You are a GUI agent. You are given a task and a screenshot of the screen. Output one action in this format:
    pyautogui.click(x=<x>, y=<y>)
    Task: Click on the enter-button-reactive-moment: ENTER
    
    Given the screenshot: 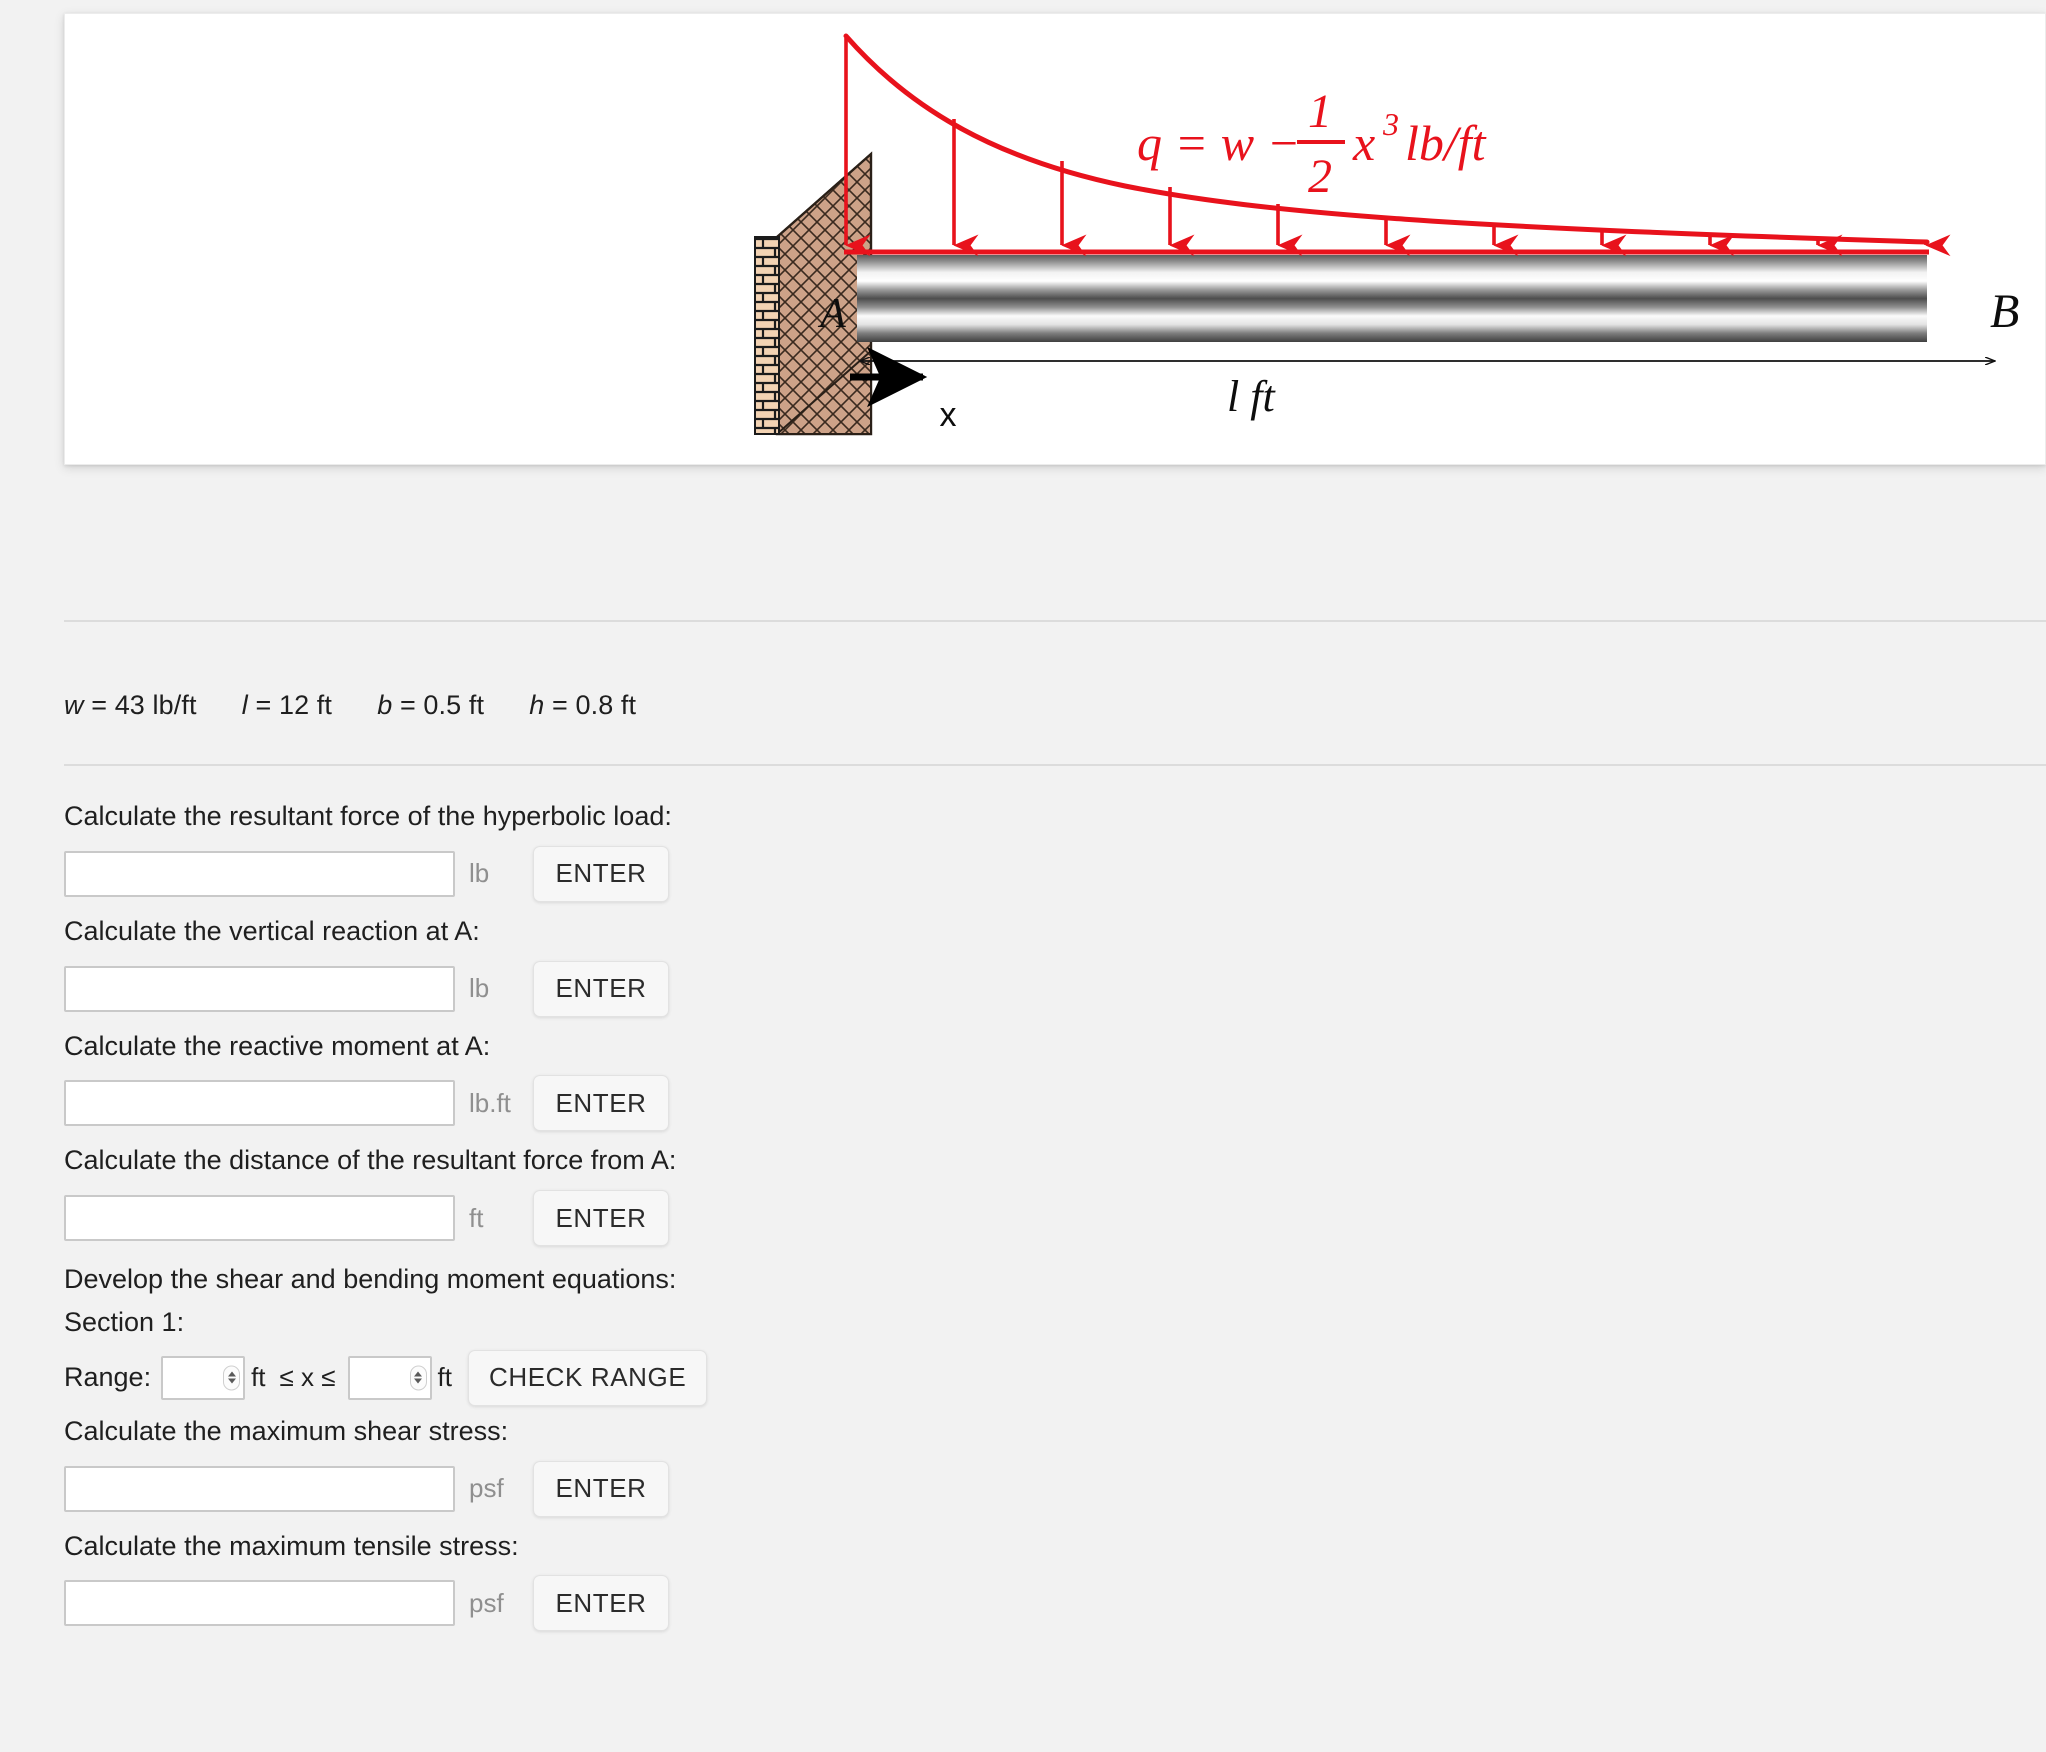 What is the action you would take?
    pyautogui.click(x=601, y=1103)
    